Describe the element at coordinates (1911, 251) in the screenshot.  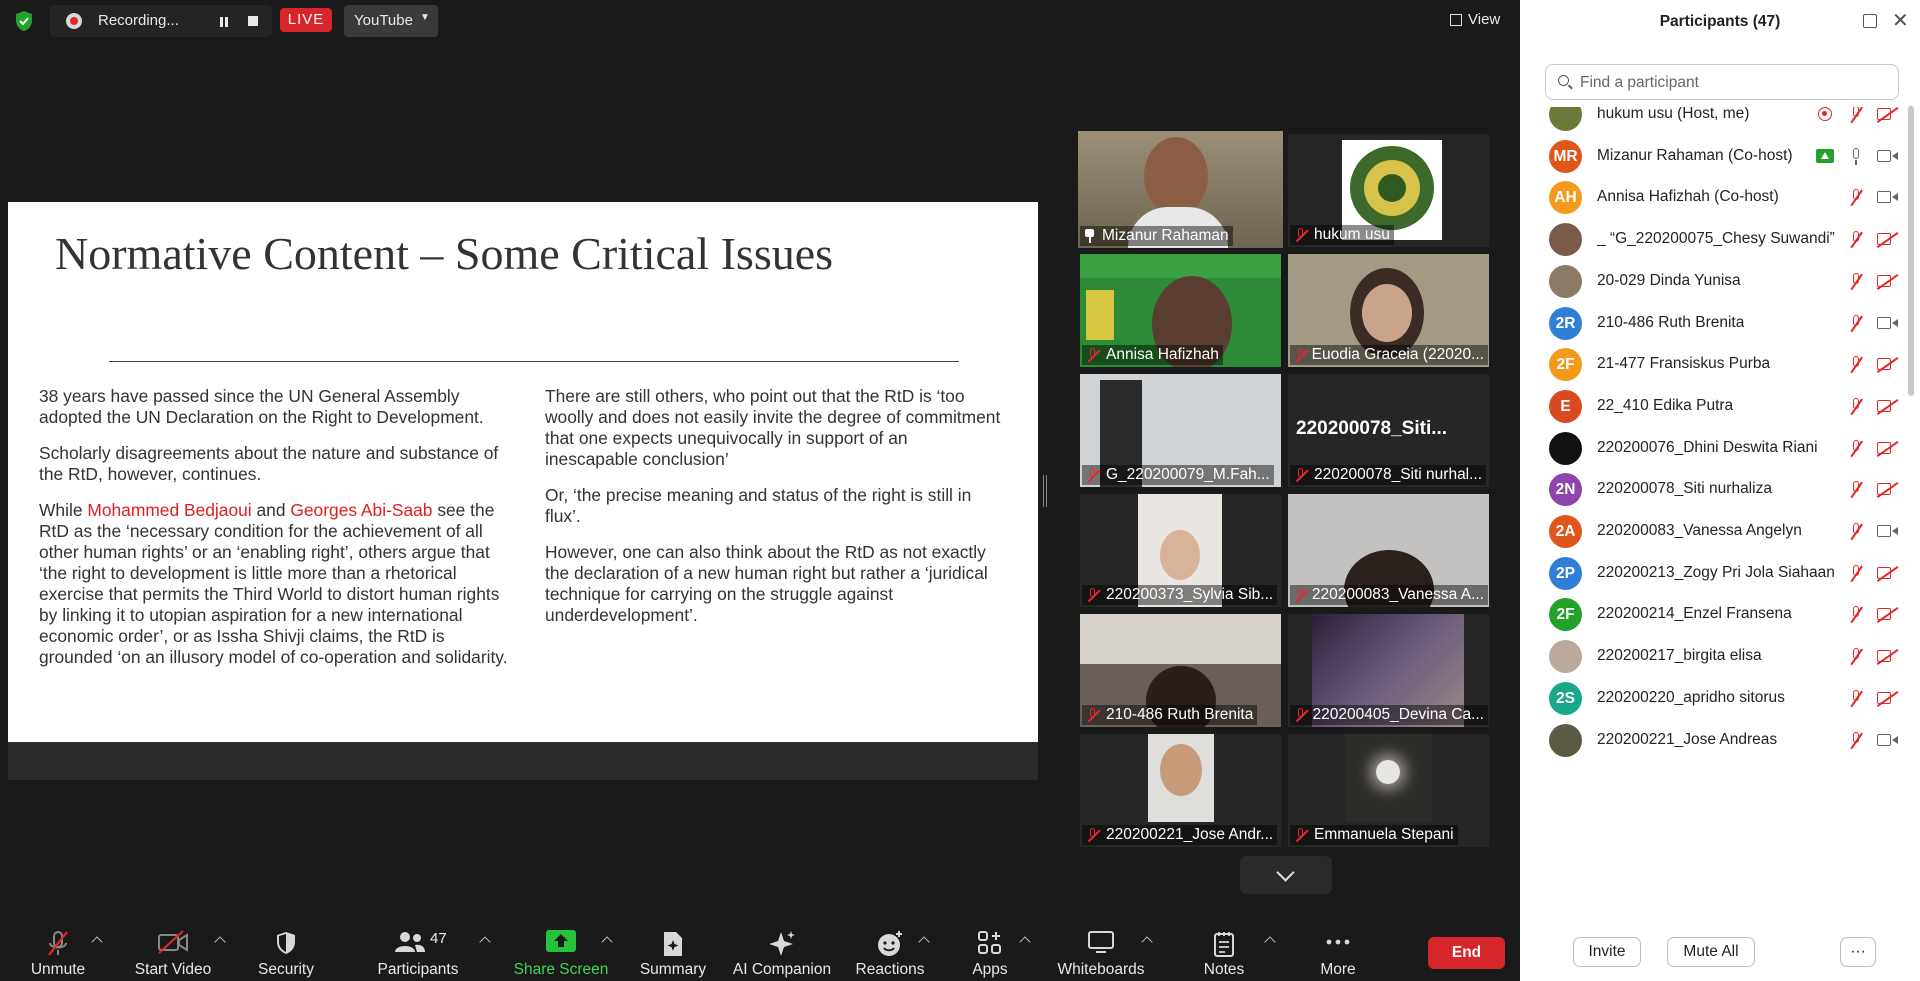
I see `panel-scrollbar` at that location.